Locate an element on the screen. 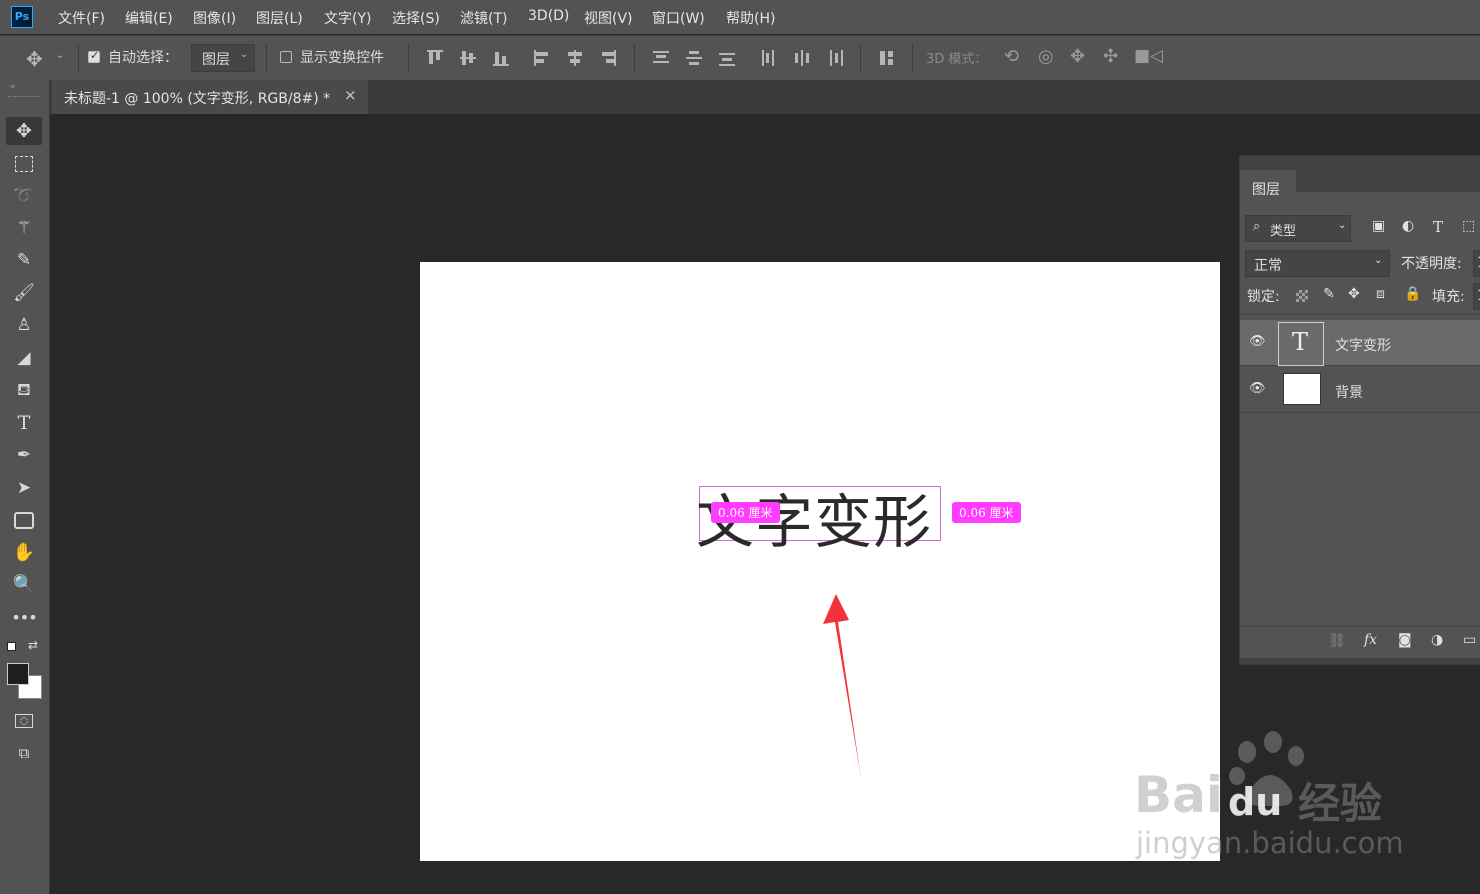 Image resolution: width=1480 pixels, height=894 pixels. marquee-icon is located at coordinates (24, 163).